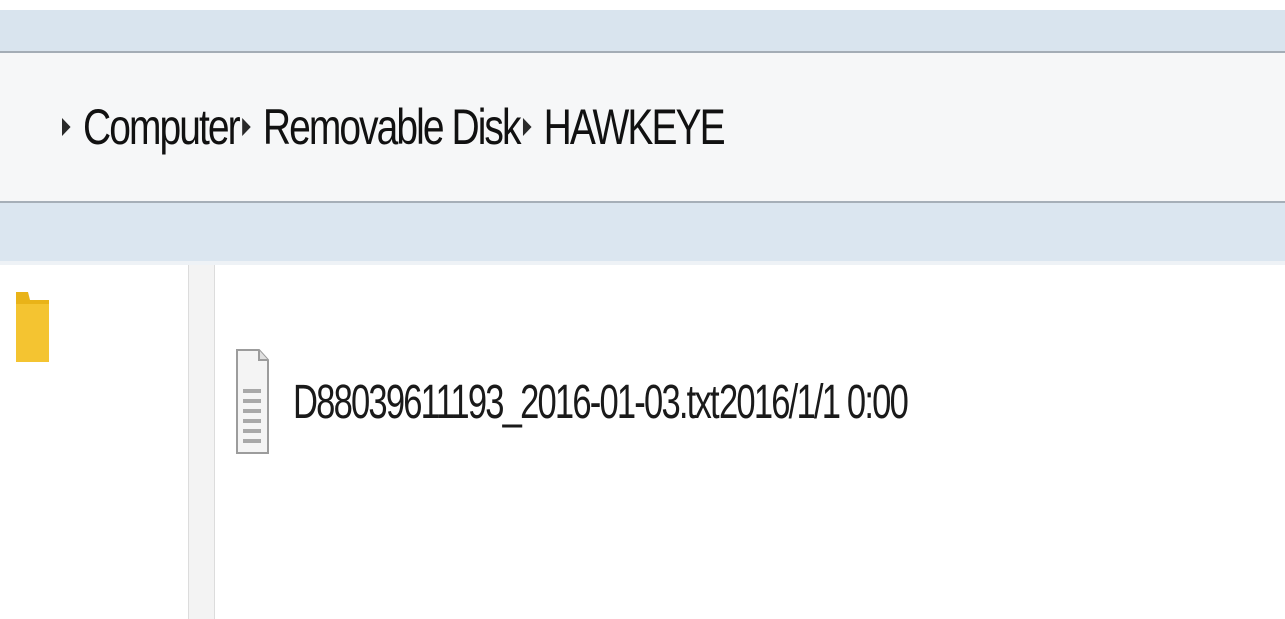 This screenshot has width=1285, height=619. I want to click on text-file-icon, so click(252, 401).